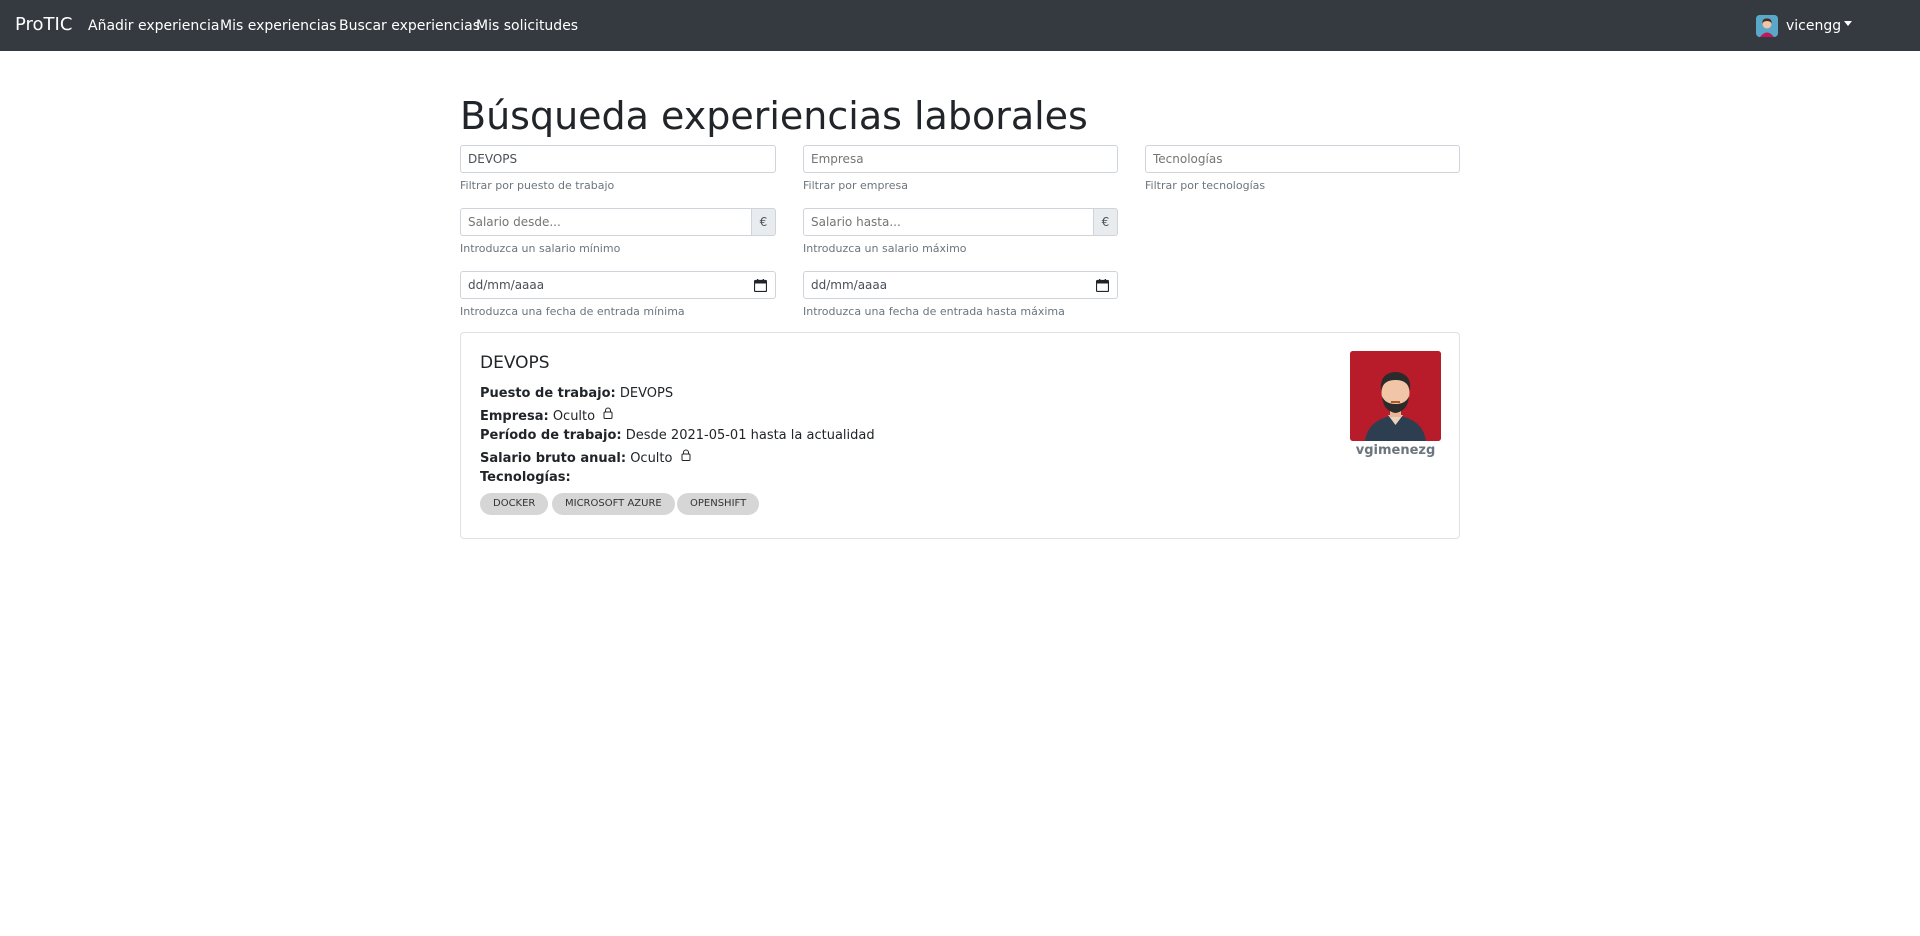 The height and width of the screenshot is (936, 1920). I want to click on username-label: vicengg, so click(1814, 26).